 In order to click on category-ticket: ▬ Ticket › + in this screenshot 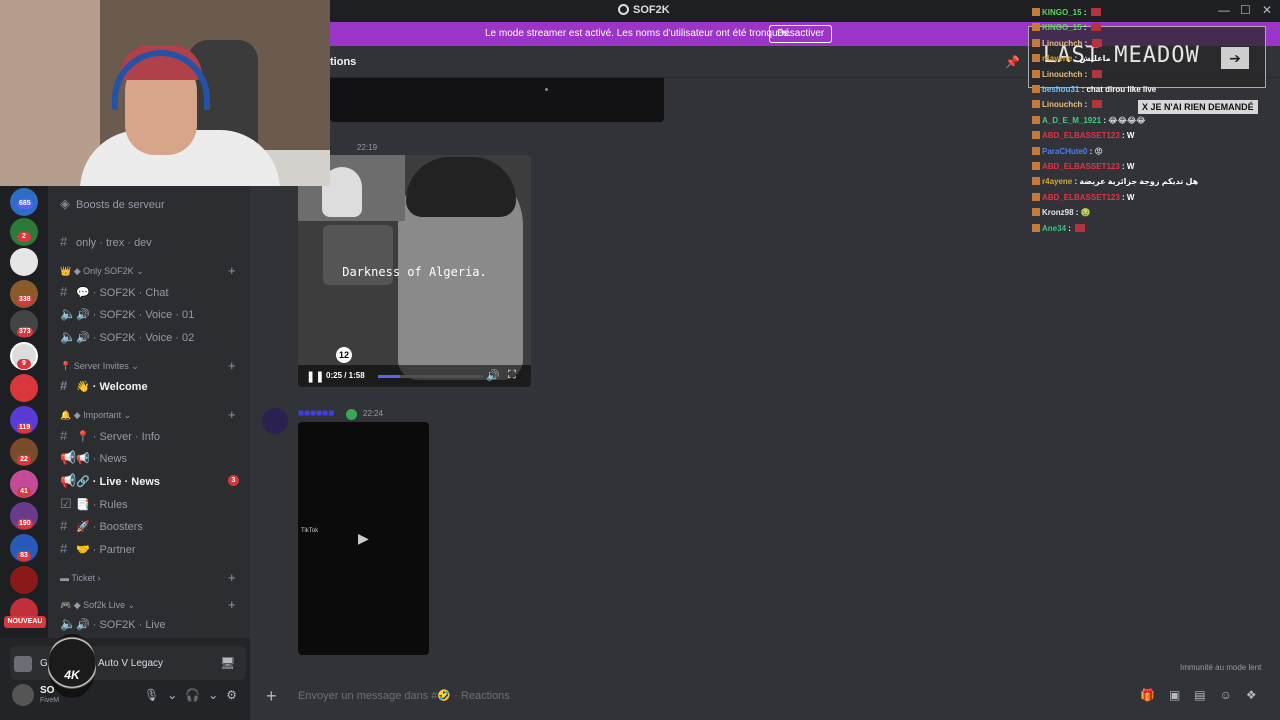, I will do `click(148, 577)`.